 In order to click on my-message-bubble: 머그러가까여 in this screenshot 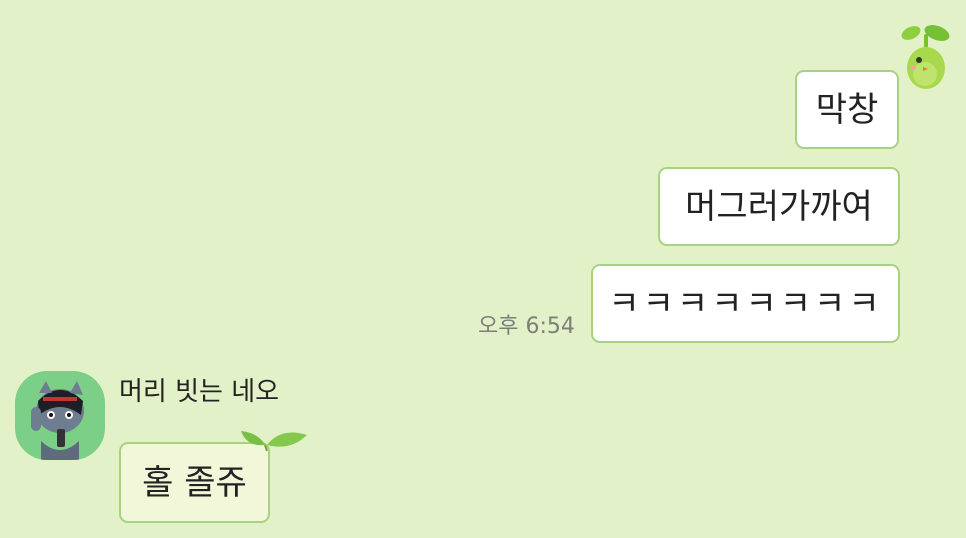, I will do `click(779, 206)`.